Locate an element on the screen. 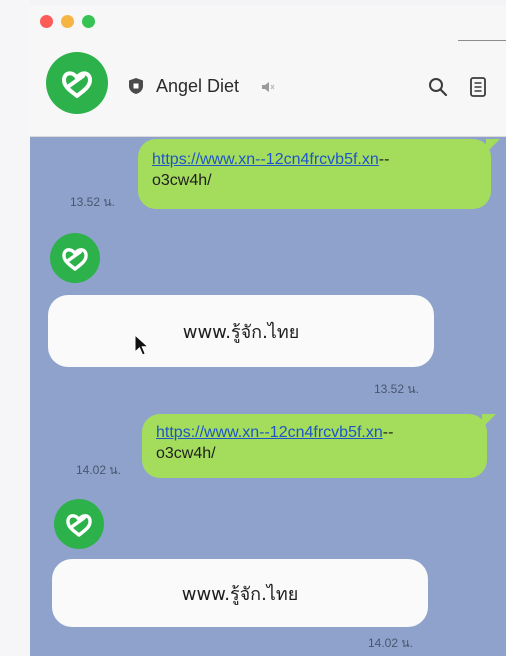 This screenshot has height=656, width=506. minimize-window-button is located at coordinates (67, 21).